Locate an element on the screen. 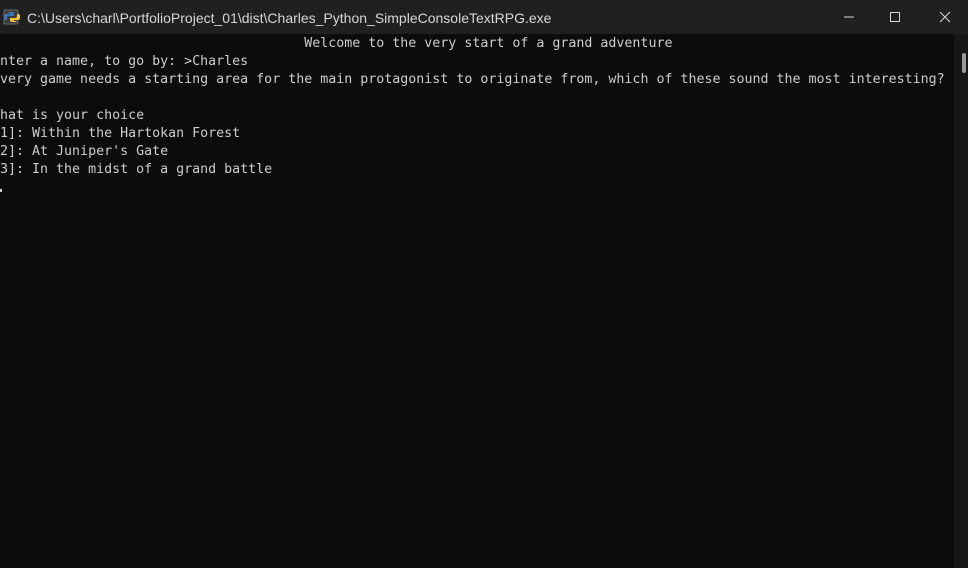 The image size is (968, 568). python-icon is located at coordinates (12, 17).